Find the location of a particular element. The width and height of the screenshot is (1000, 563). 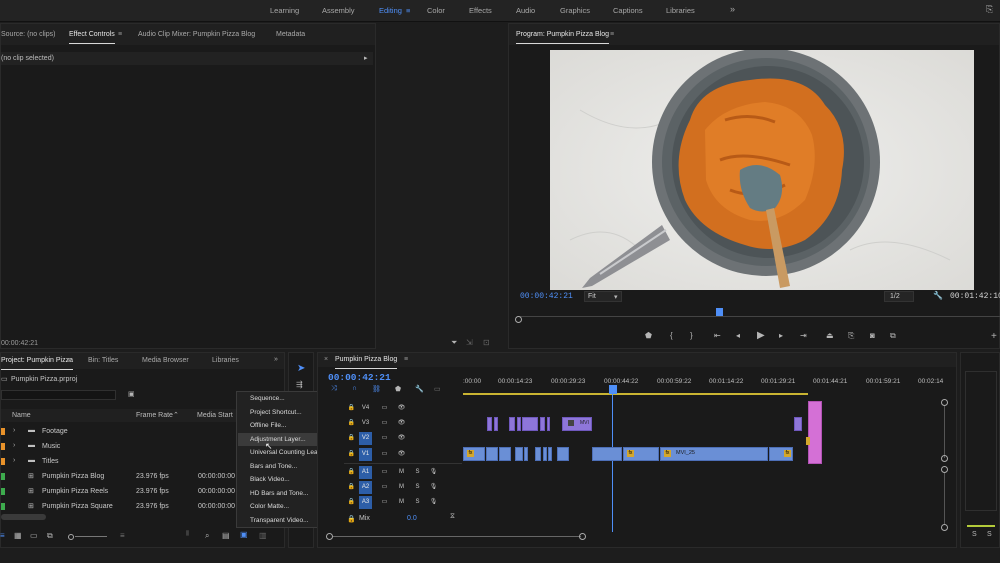

column-media-start: Media Start is located at coordinates (215, 415).